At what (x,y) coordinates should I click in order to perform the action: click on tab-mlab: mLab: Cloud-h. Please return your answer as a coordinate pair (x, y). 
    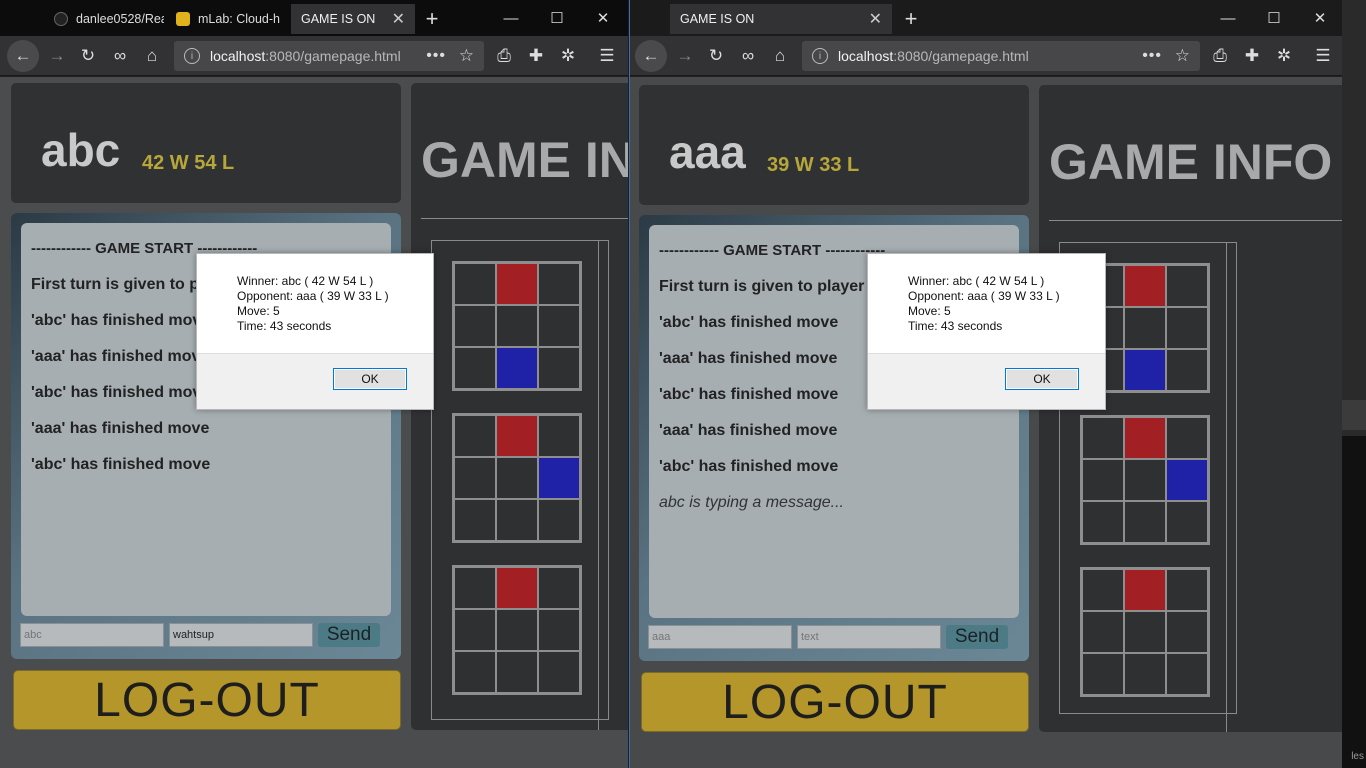
    Looking at the image, I should click on (228, 19).